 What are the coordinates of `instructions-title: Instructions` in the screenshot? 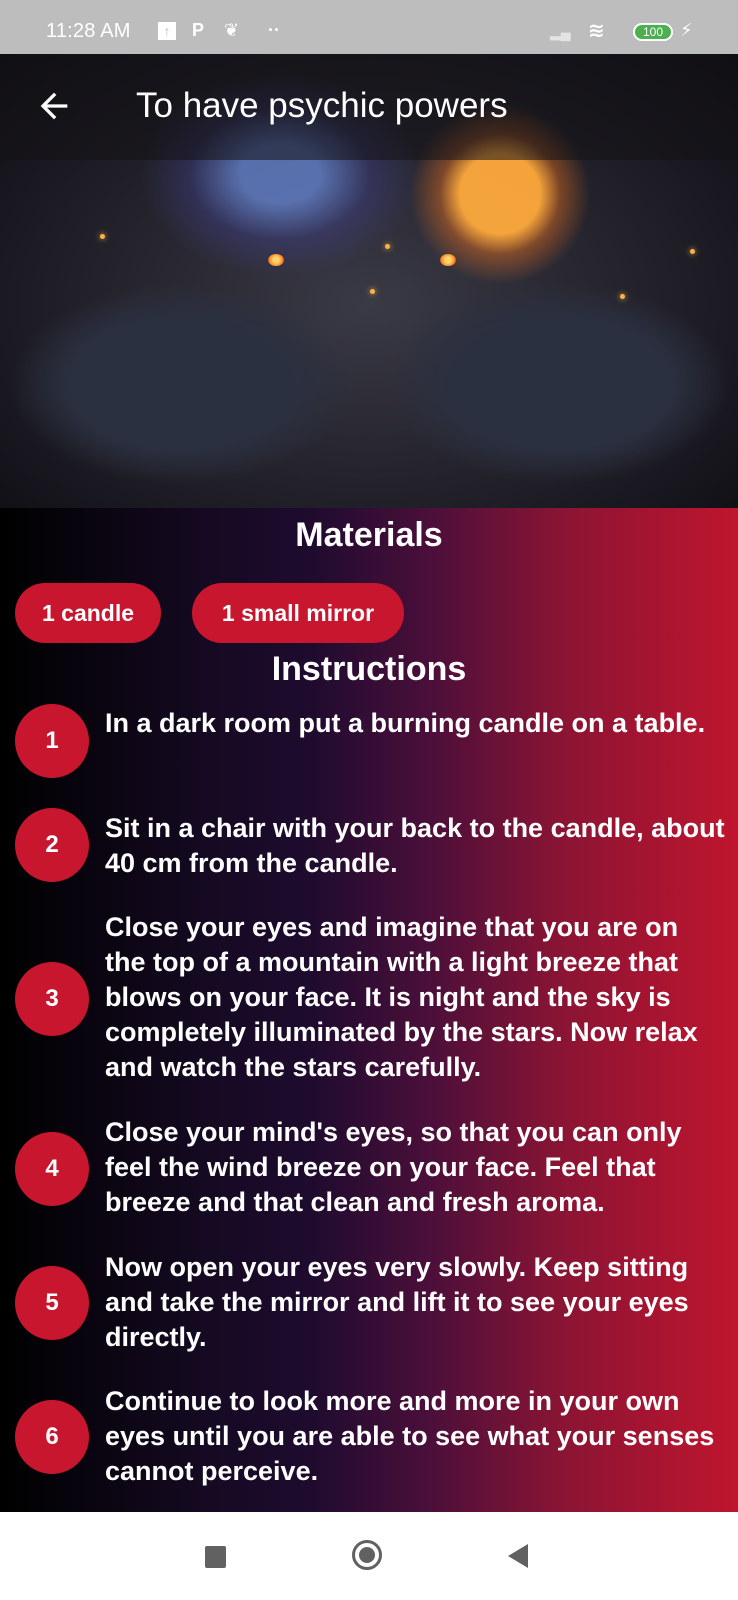 It's located at (369, 669).